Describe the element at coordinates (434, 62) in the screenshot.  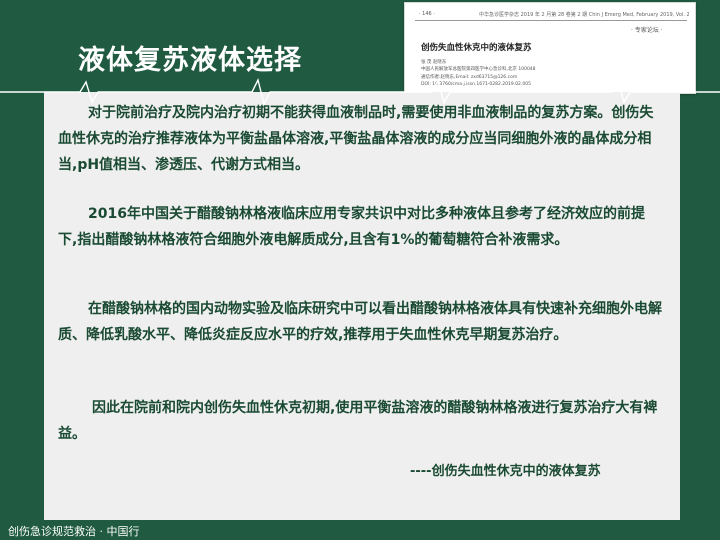
I see `journal-authors: 张 茂 赵晓东` at that location.